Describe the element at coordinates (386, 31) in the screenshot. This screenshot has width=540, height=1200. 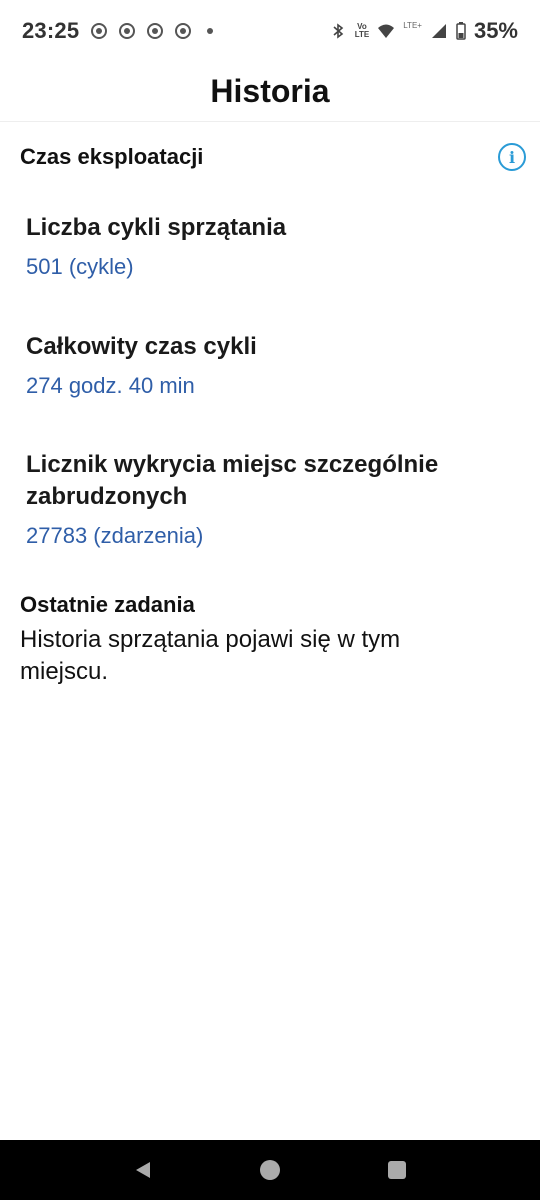
I see `wifi-icon` at that location.